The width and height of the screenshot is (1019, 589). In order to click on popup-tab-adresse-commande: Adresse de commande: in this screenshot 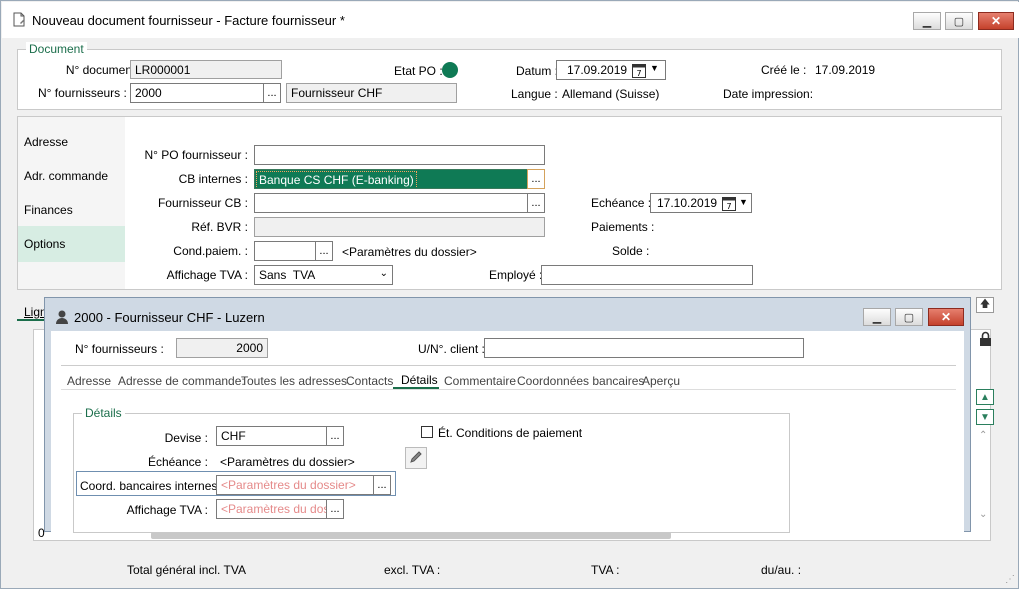, I will do `click(181, 381)`.